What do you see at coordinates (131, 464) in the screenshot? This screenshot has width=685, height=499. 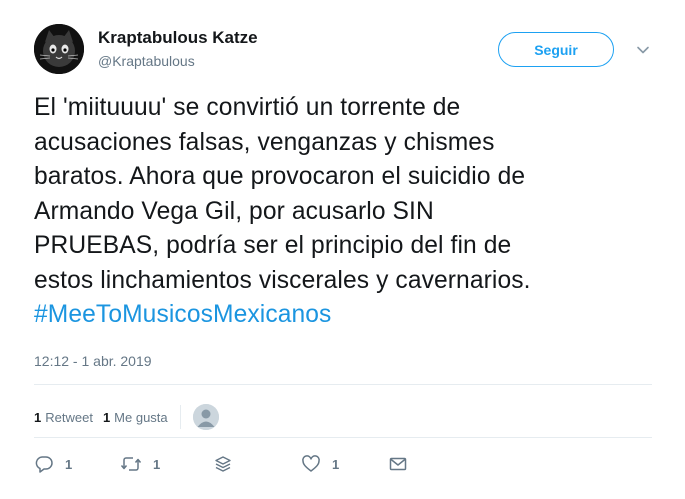 I see `retweet-icon` at bounding box center [131, 464].